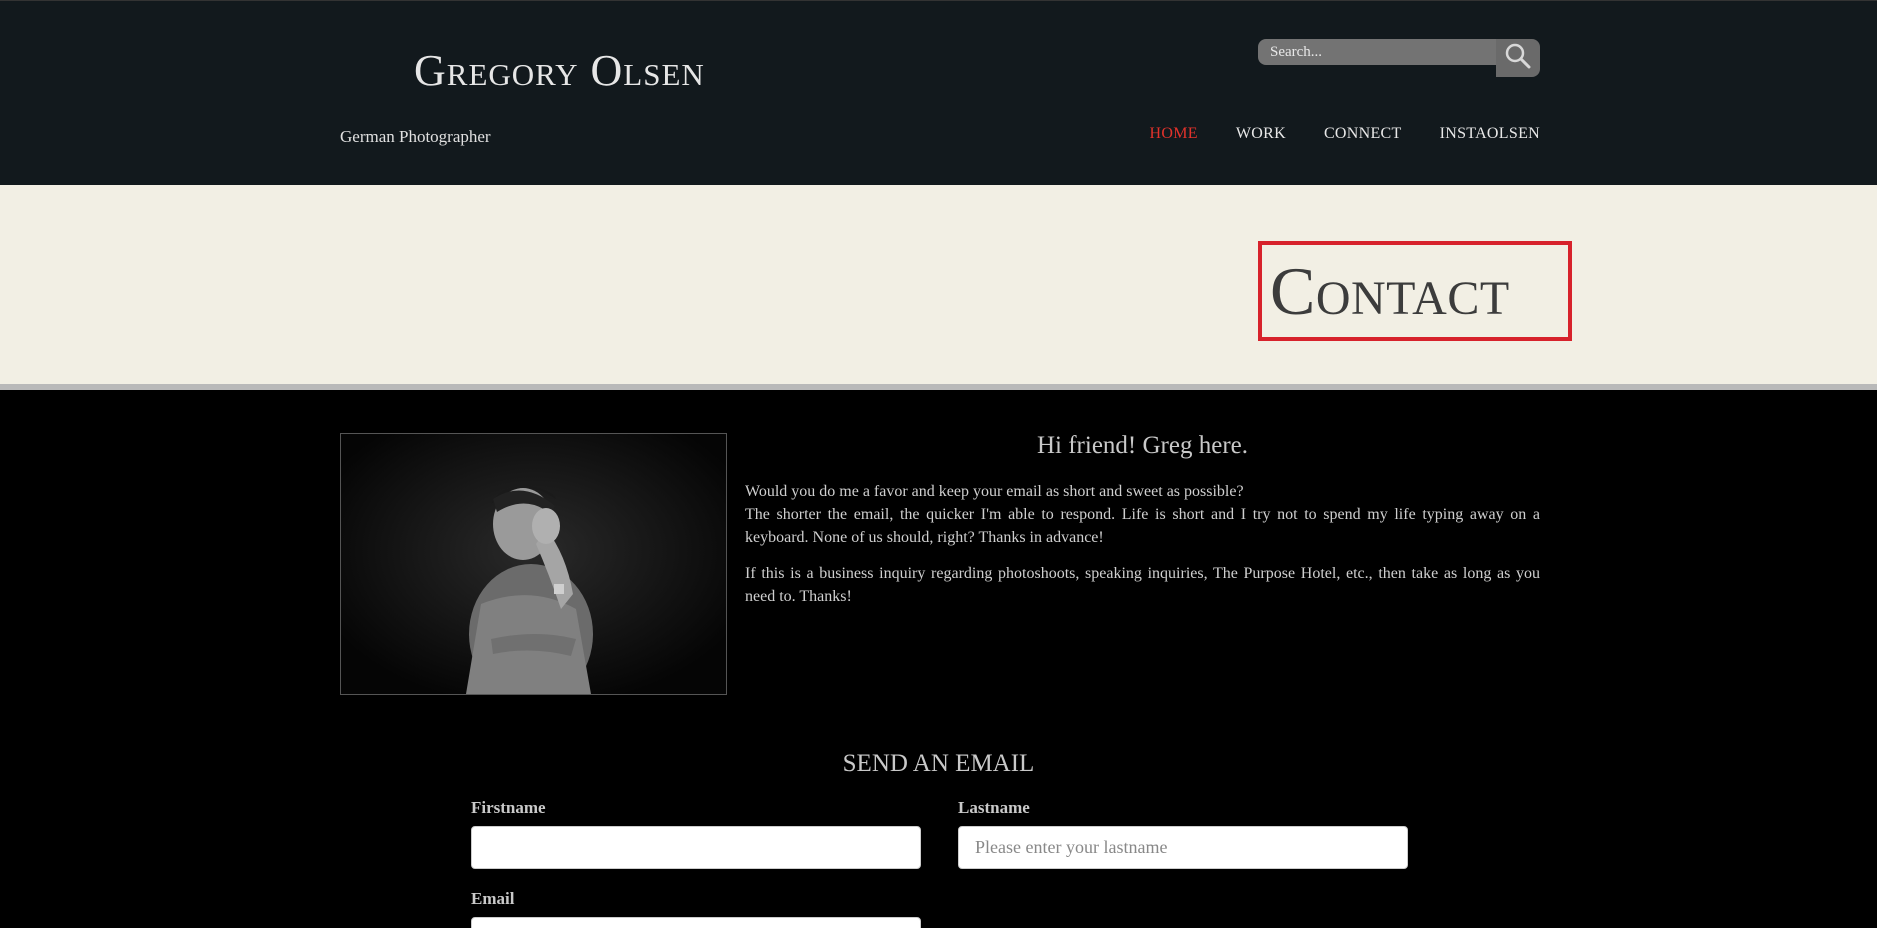 The width and height of the screenshot is (1877, 928). I want to click on site-tagline: German Photographer, so click(415, 136).